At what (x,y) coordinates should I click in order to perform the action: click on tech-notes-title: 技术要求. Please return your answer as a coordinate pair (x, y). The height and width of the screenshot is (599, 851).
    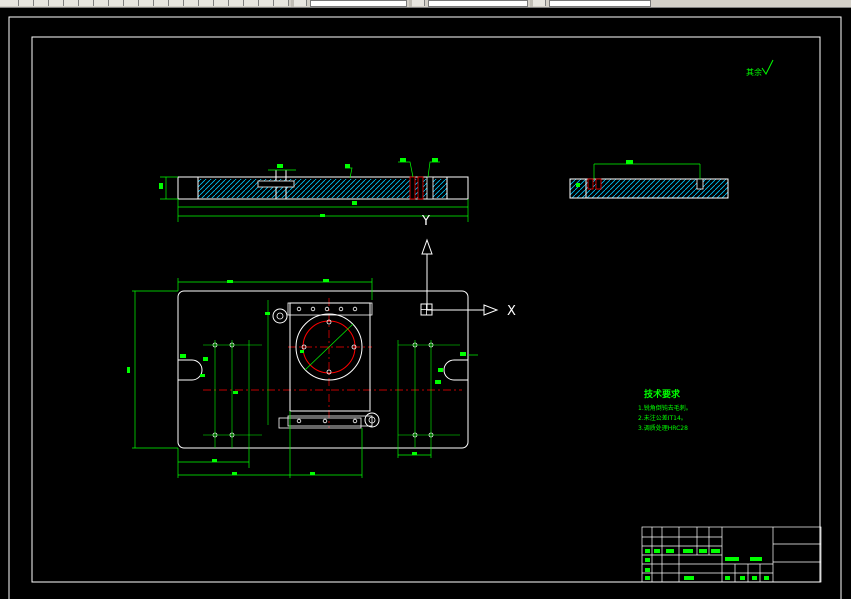
    Looking at the image, I should click on (662, 394).